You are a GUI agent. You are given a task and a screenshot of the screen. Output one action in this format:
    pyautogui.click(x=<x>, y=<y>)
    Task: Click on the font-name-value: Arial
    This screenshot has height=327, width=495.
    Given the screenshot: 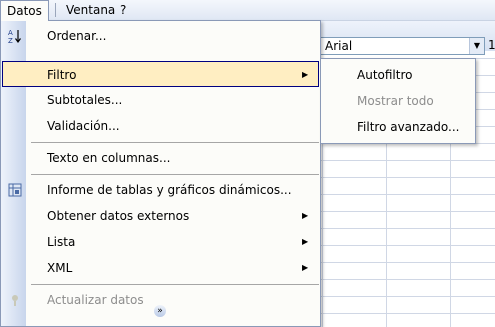 What is the action you would take?
    pyautogui.click(x=339, y=46)
    